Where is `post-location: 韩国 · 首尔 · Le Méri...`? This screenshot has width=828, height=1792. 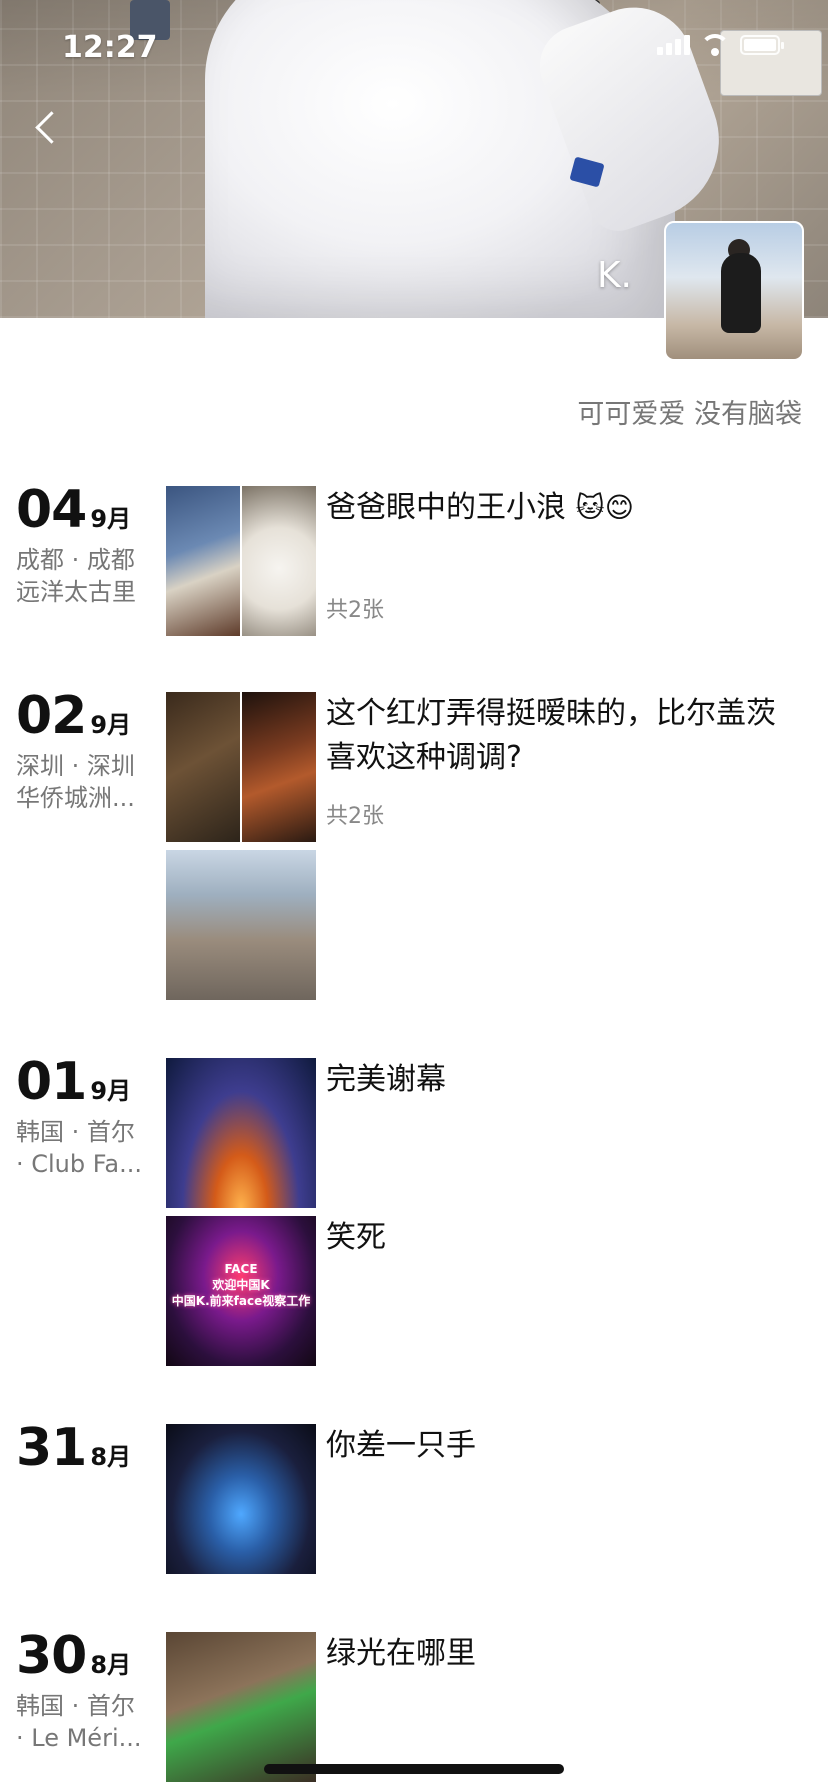
post-location: 韩国 · 首尔 · Le Méri... is located at coordinates (84, 1722).